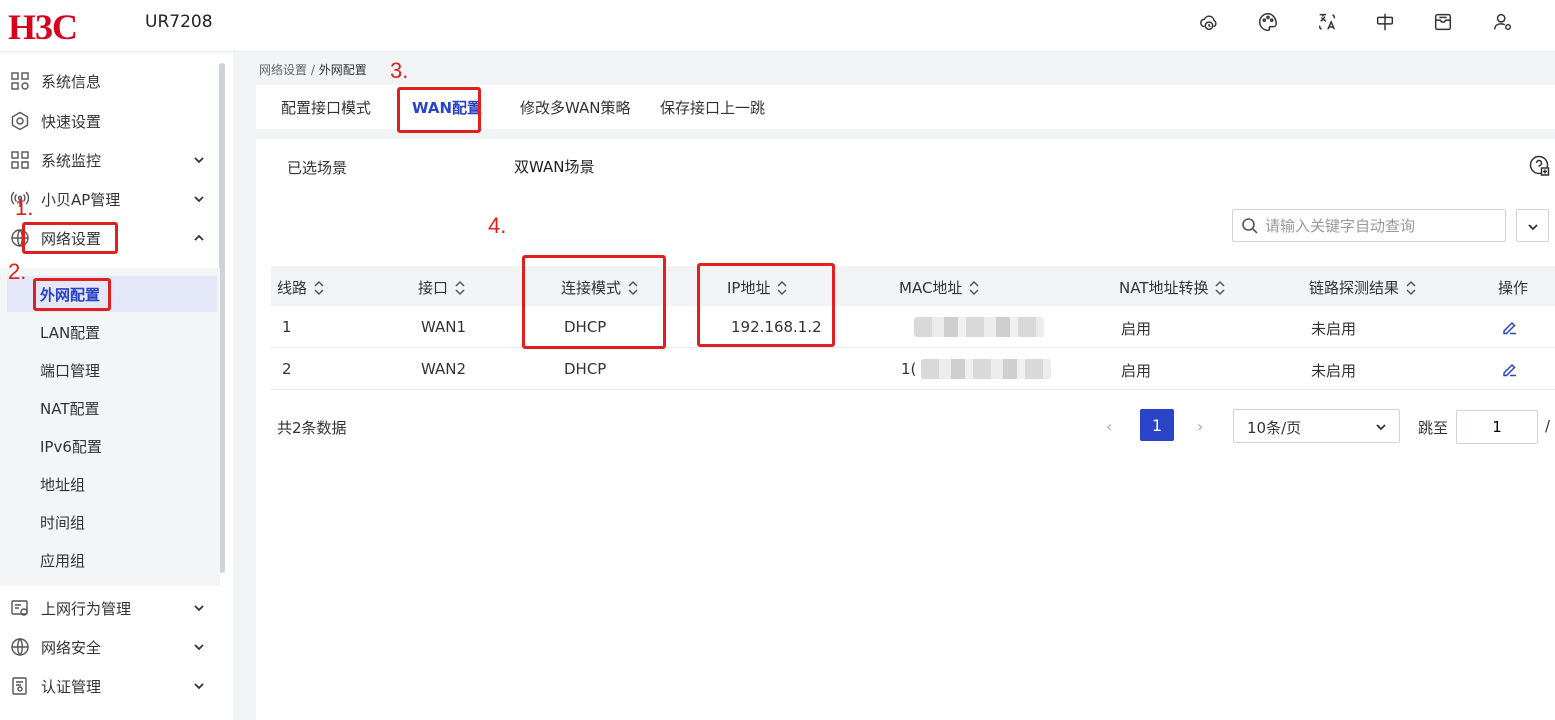 The height and width of the screenshot is (720, 1555). I want to click on search-icon, so click(1250, 226).